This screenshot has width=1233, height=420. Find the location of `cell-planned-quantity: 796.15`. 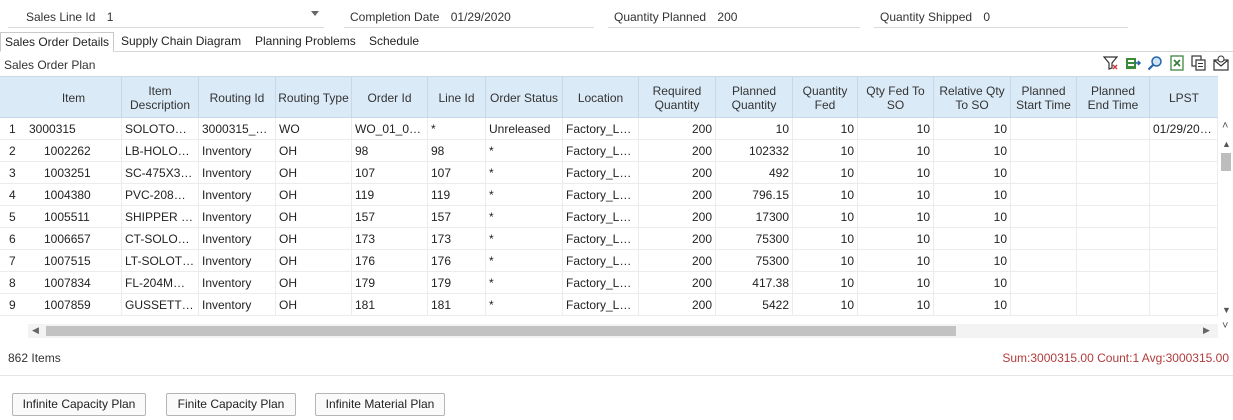

cell-planned-quantity: 796.15 is located at coordinates (754, 195).